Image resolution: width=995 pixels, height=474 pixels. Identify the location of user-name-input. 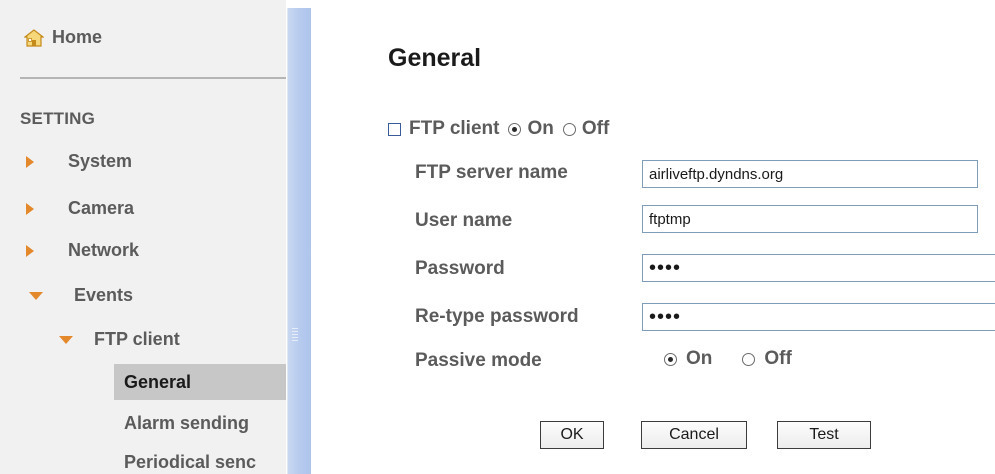
(810, 219).